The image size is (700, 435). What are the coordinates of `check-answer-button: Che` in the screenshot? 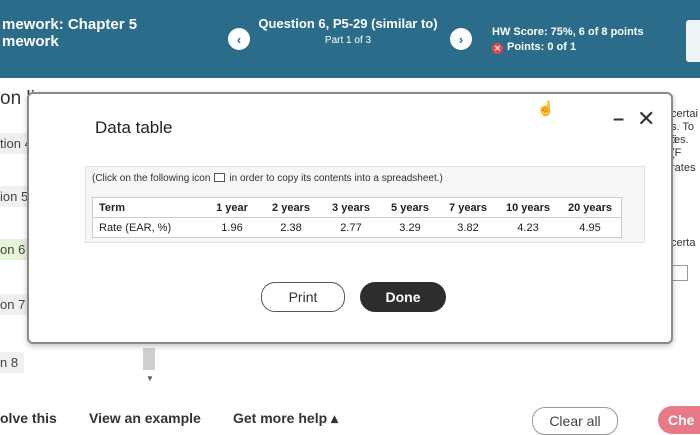 It's located at (679, 420).